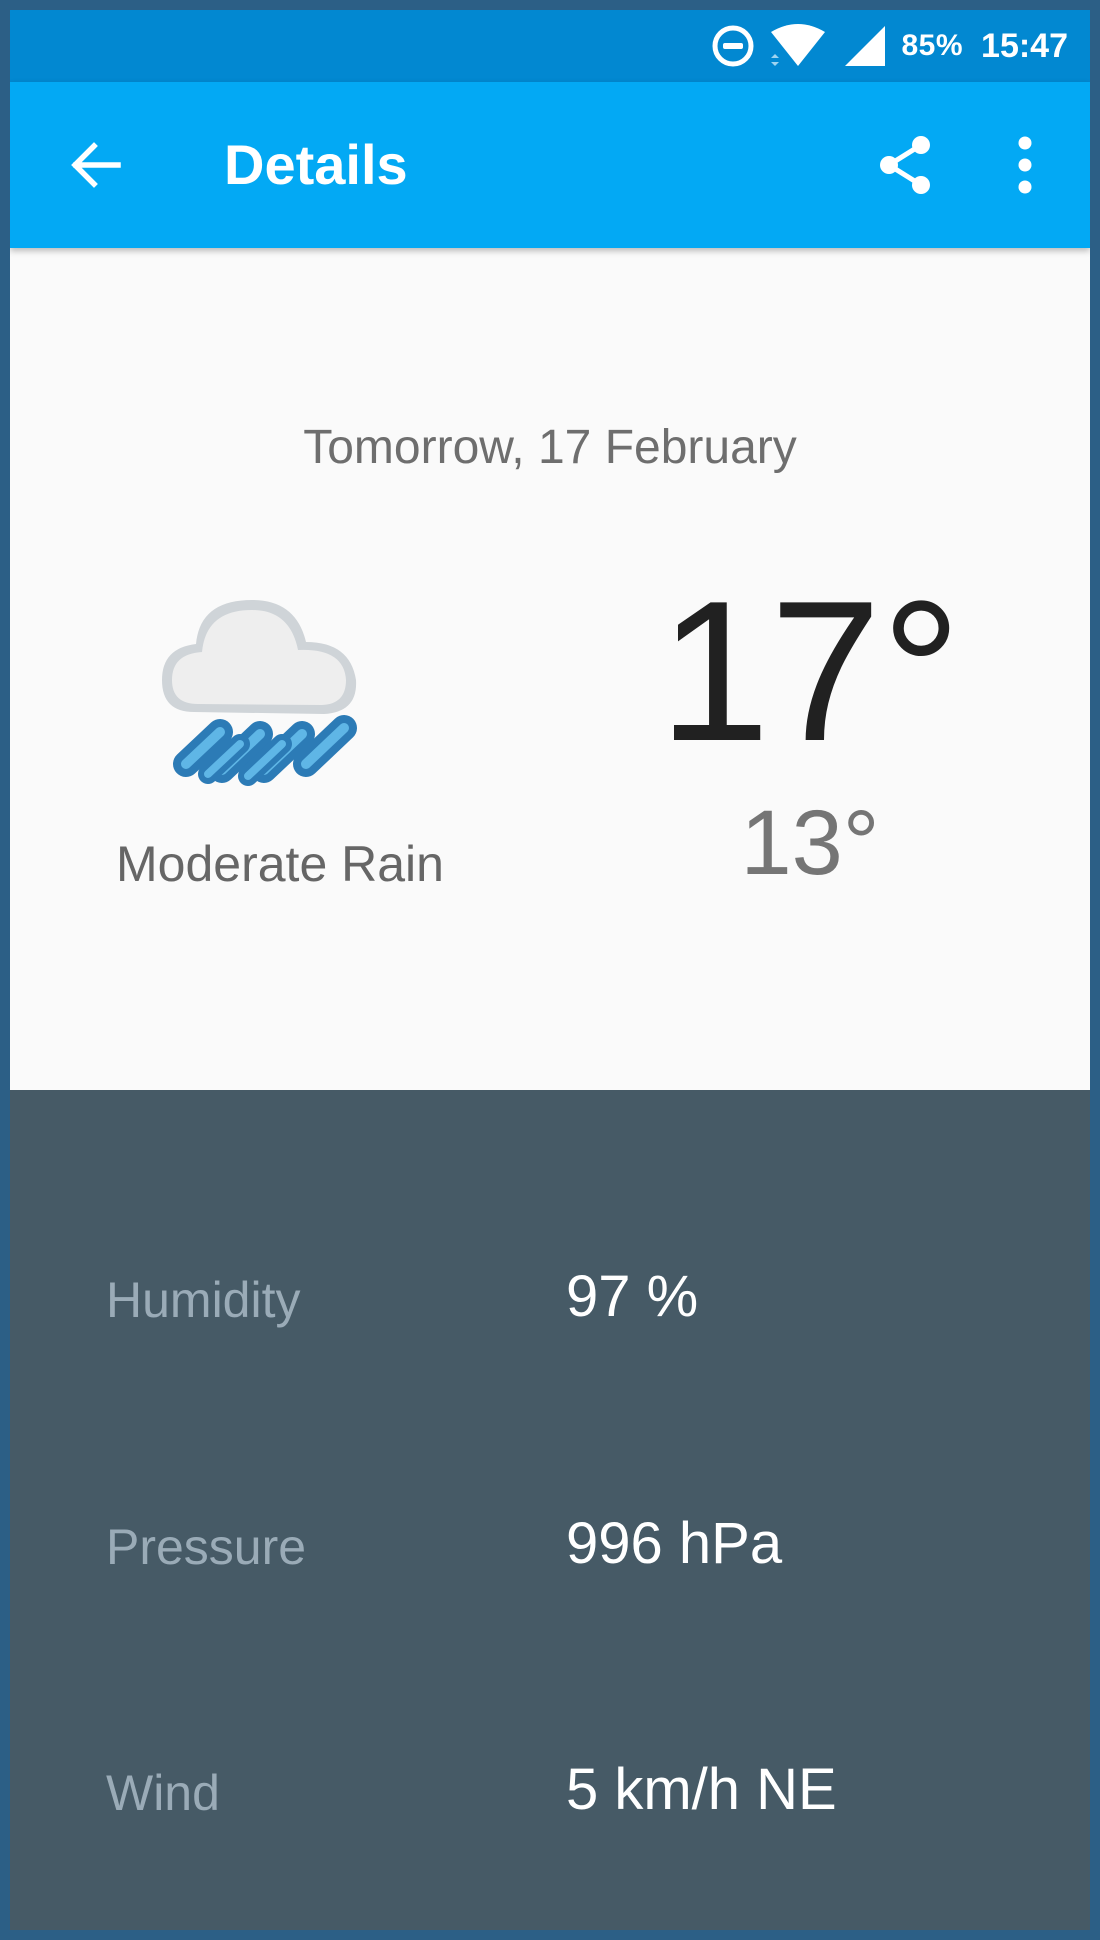  I want to click on forecast-date: Tomorrow, 17 February, so click(550, 447).